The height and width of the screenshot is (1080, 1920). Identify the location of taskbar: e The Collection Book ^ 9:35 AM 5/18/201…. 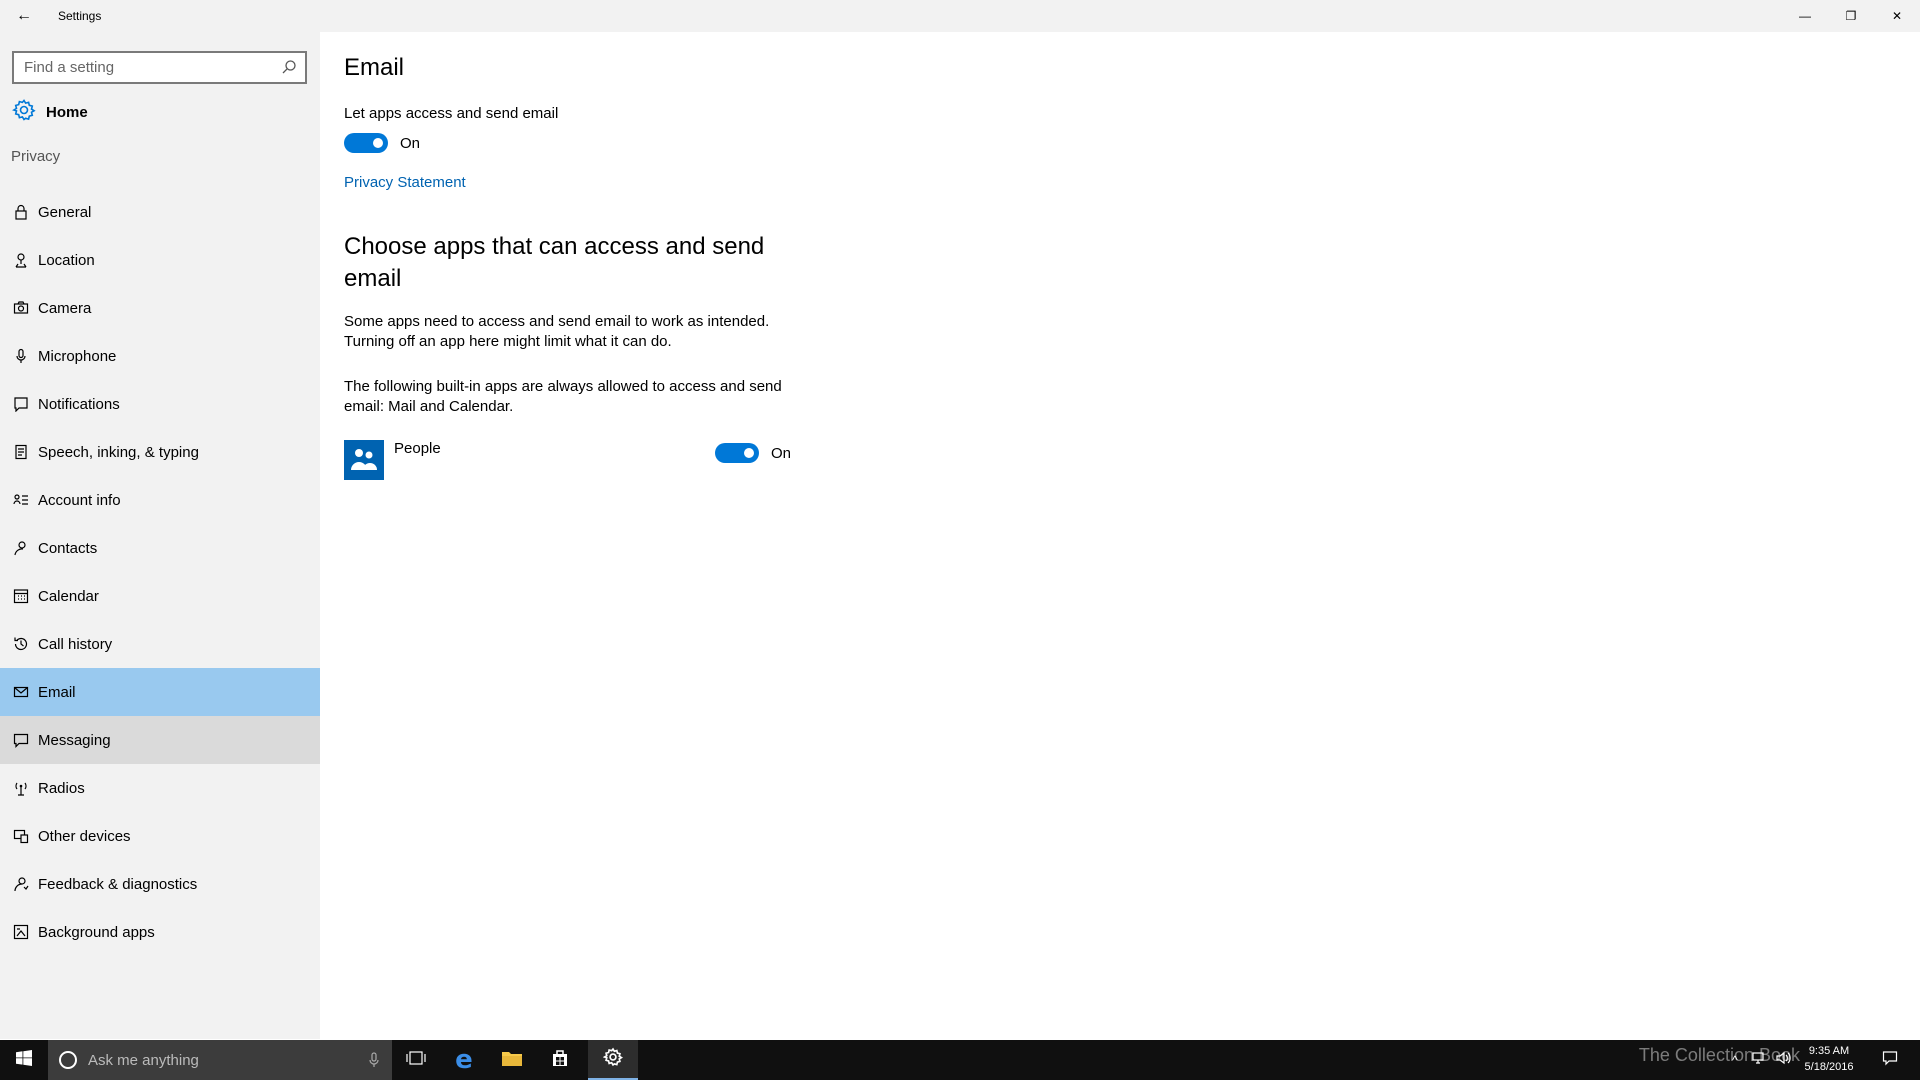
(960, 1060).